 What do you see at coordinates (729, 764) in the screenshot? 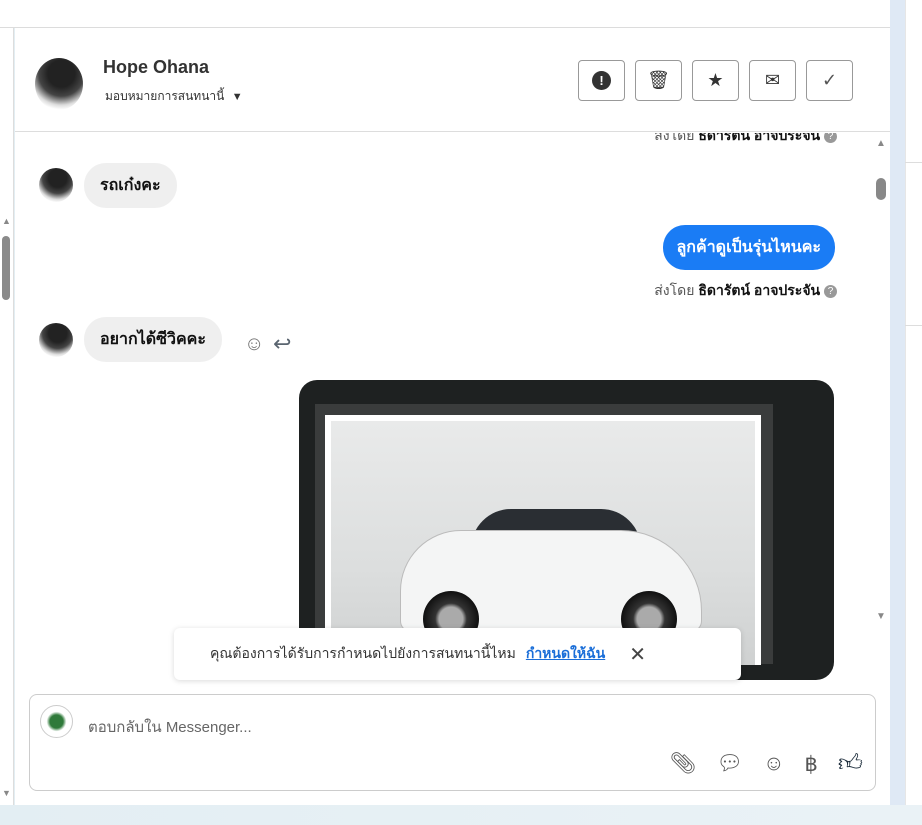
I see `saved-reply-icon: 💬︎` at bounding box center [729, 764].